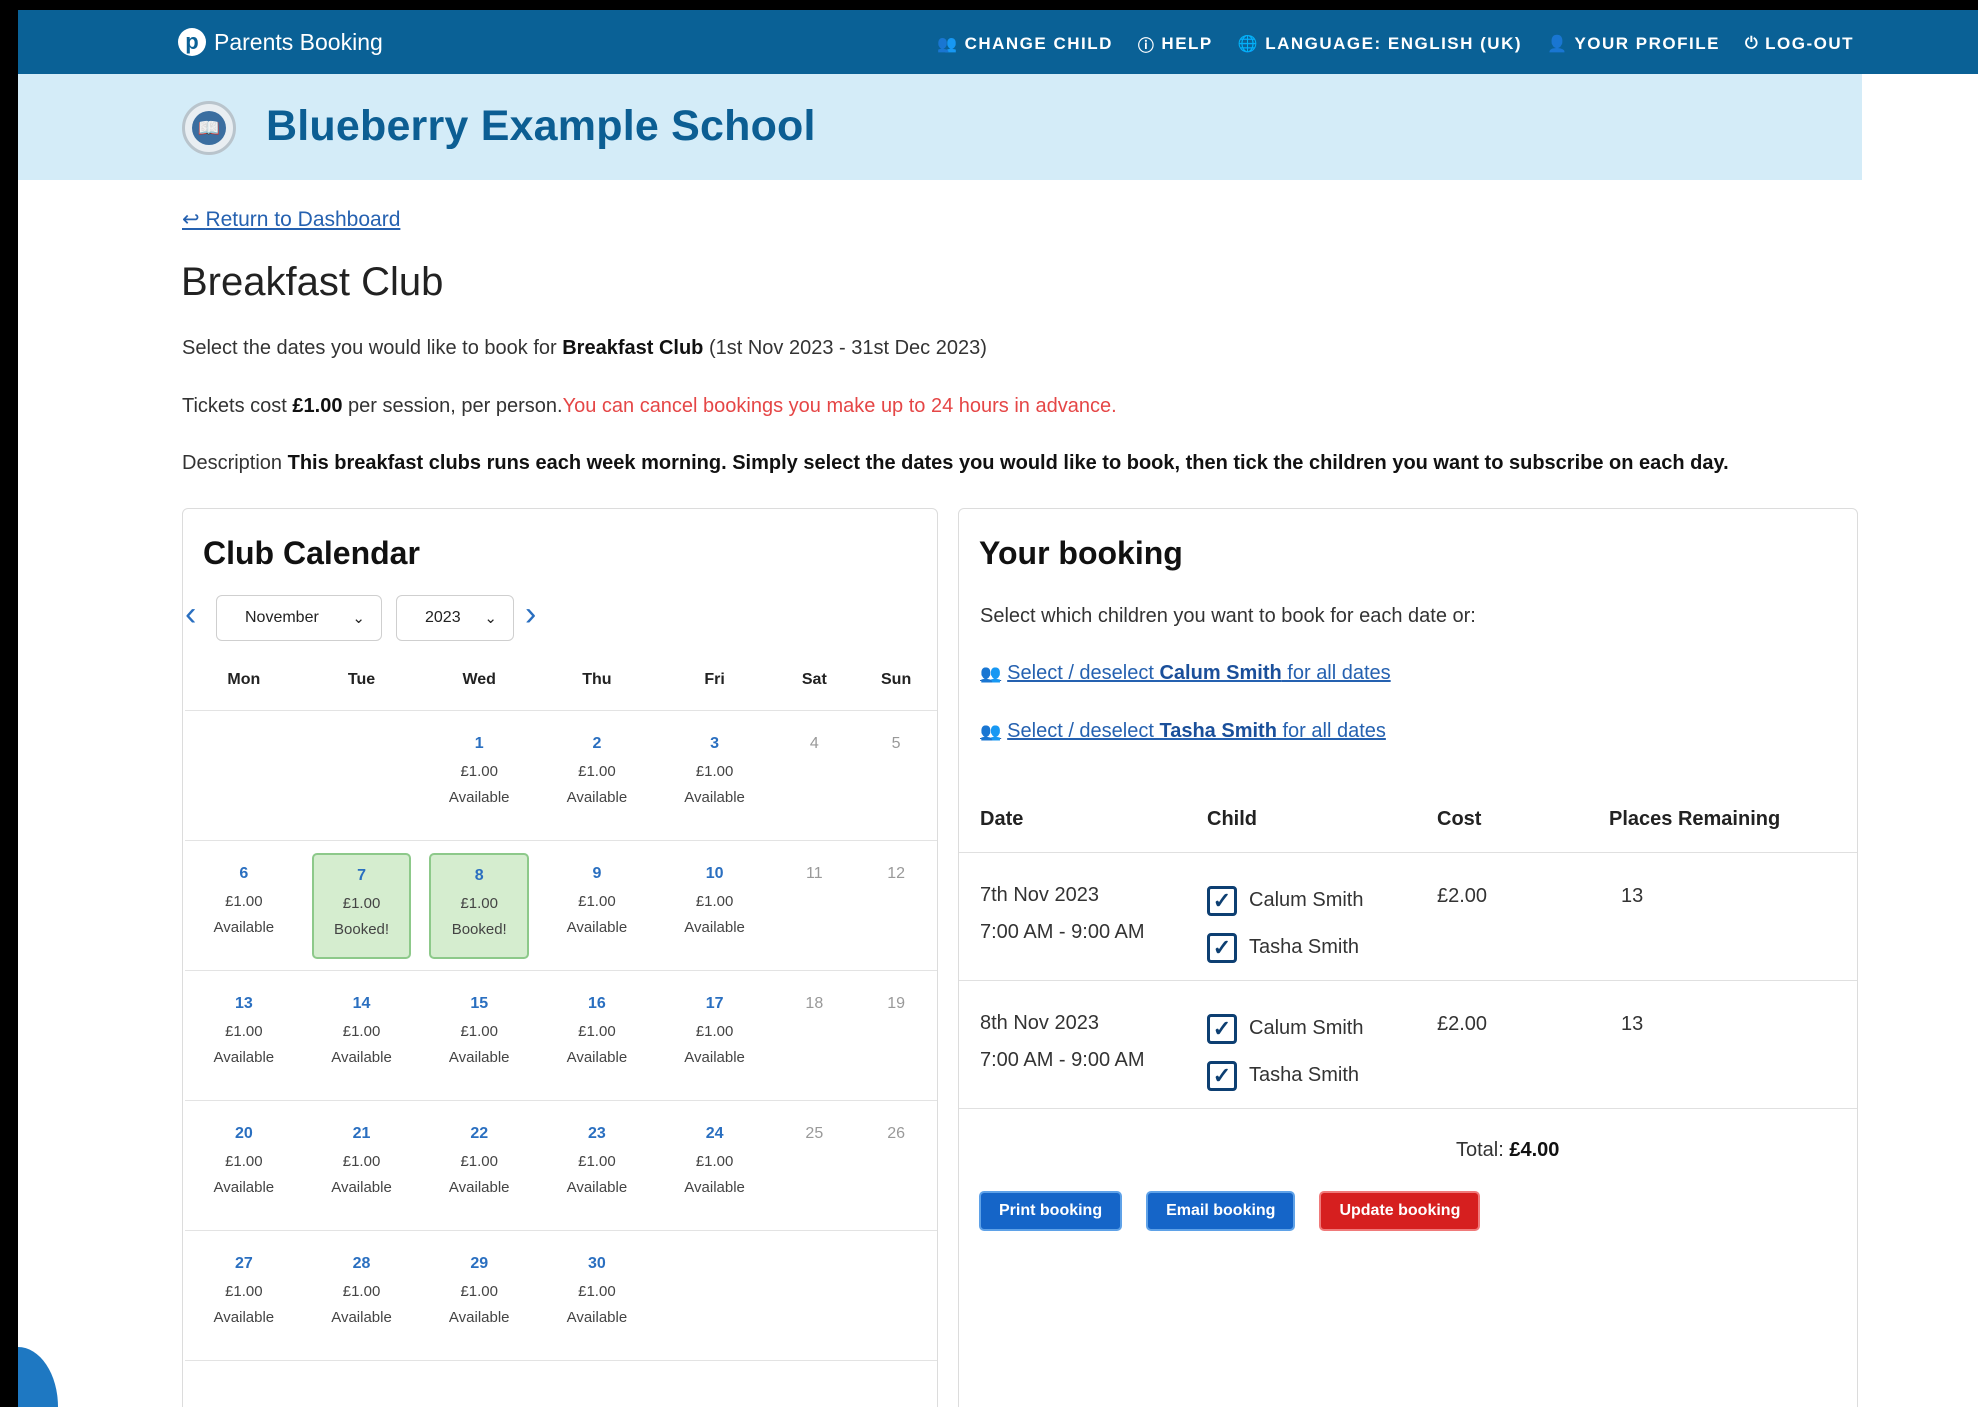 Image resolution: width=1978 pixels, height=1407 pixels. Describe the element at coordinates (1534, 1150) in the screenshot. I see `total-value: £4.00` at that location.